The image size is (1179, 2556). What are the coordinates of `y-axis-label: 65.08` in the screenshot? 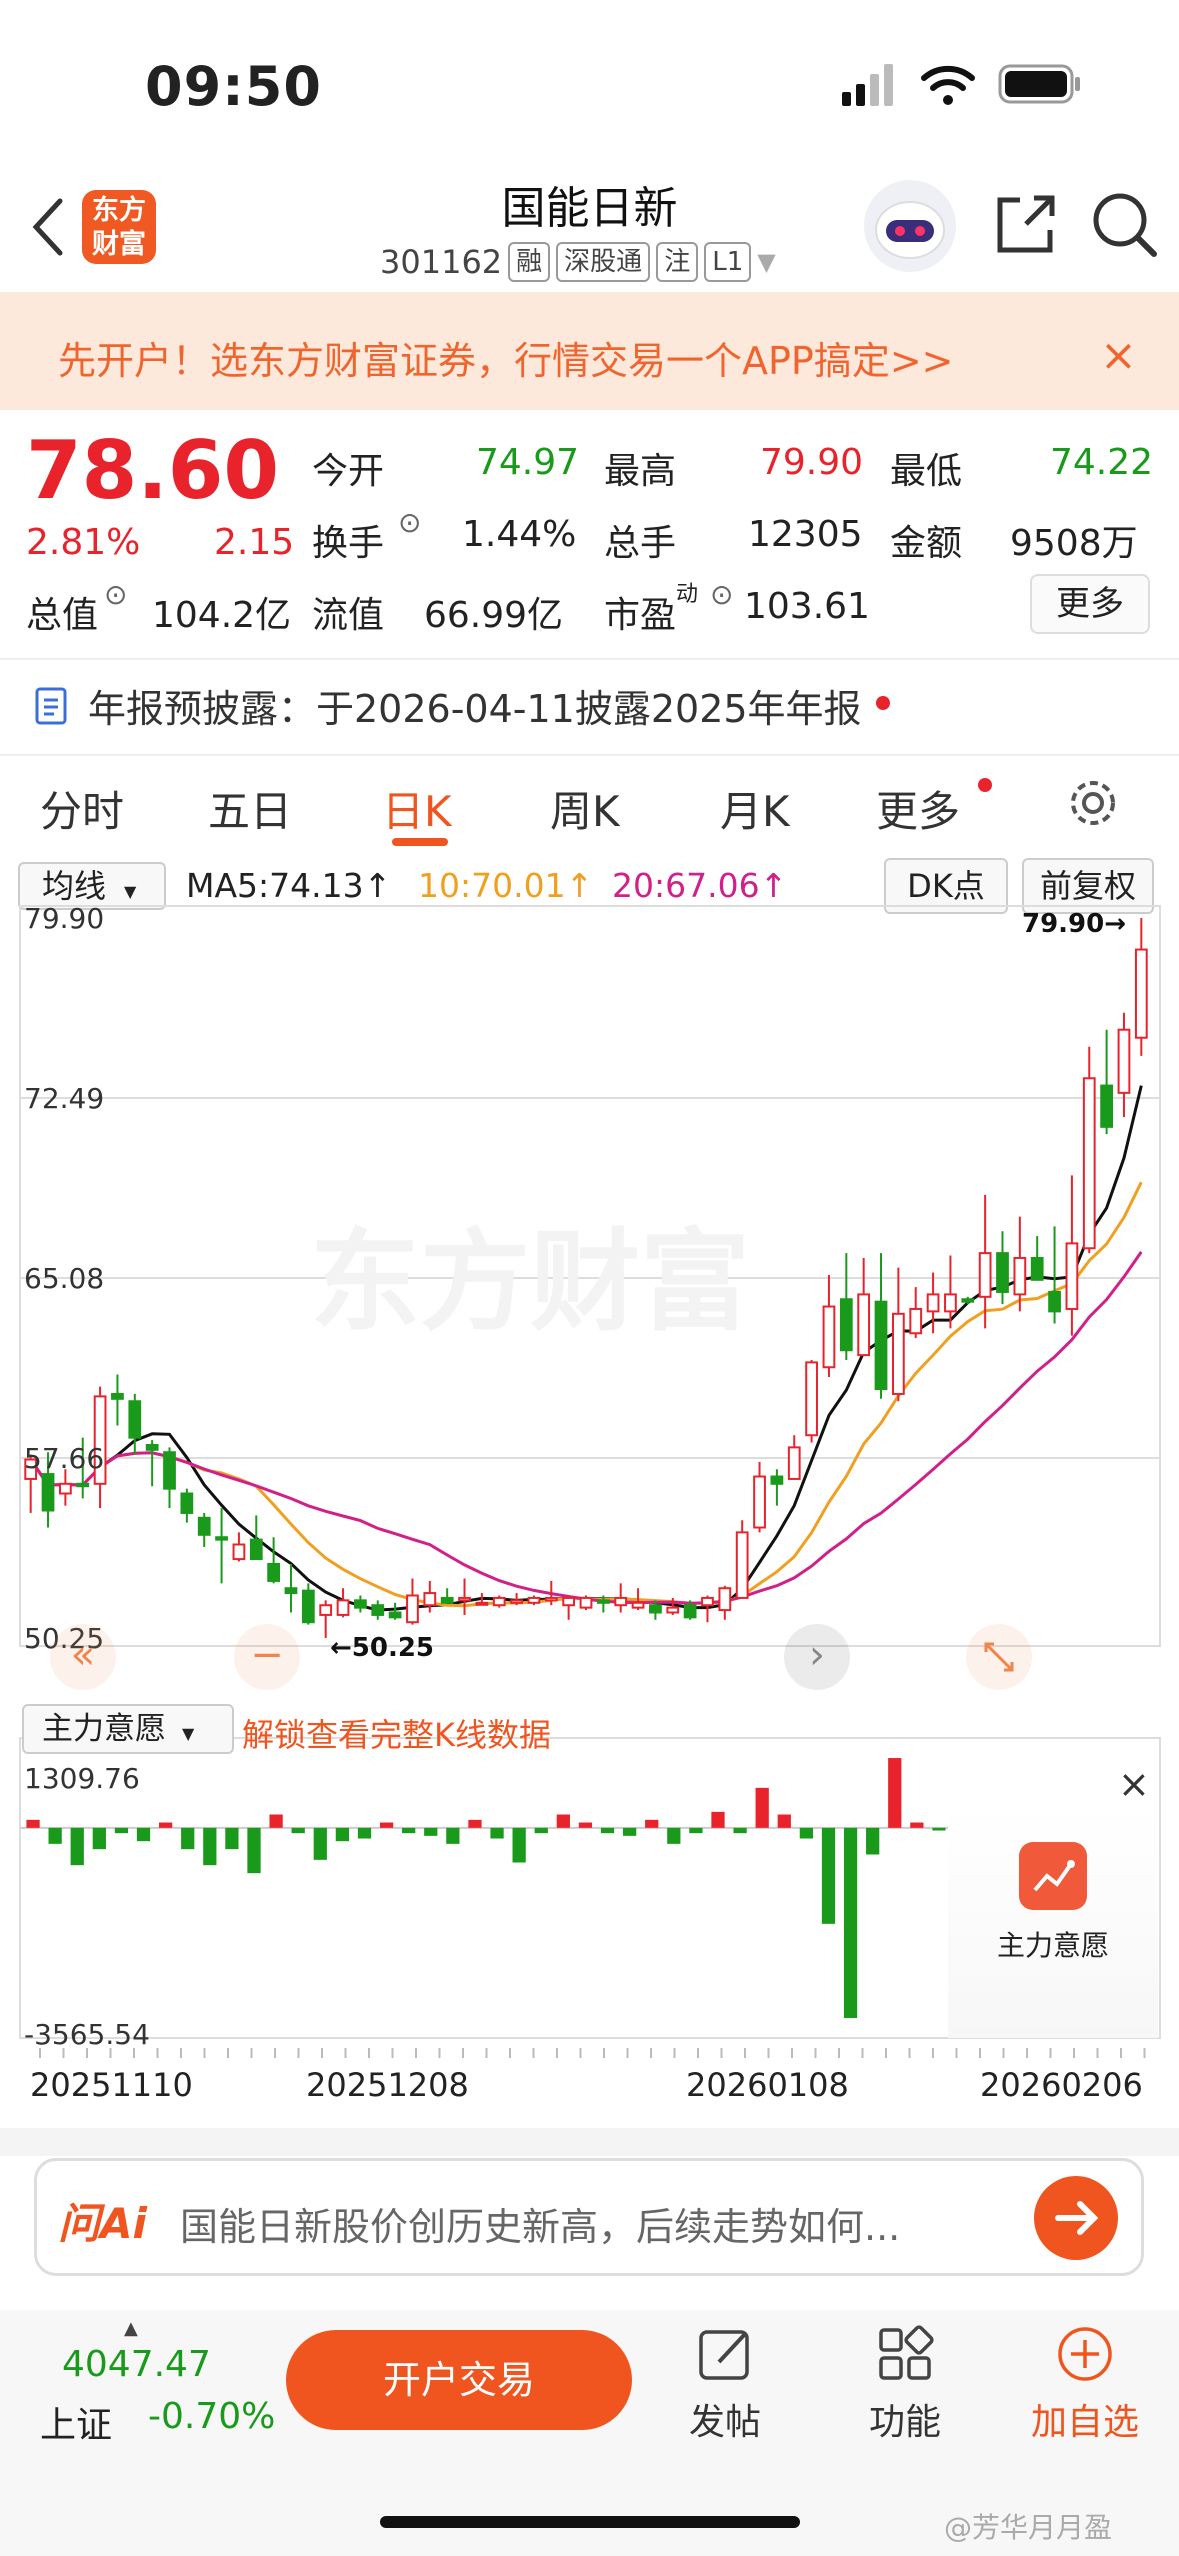 It's located at (64, 1278).